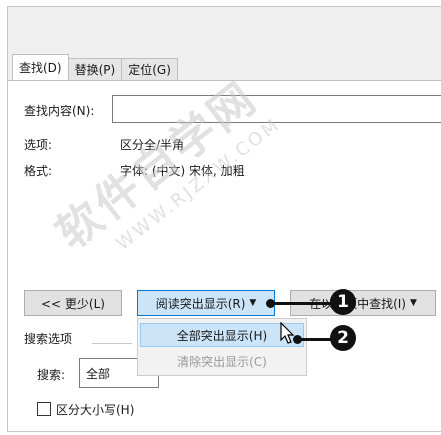 This screenshot has width=441, height=435. What do you see at coordinates (314, 339) in the screenshot?
I see `callout-2-line` at bounding box center [314, 339].